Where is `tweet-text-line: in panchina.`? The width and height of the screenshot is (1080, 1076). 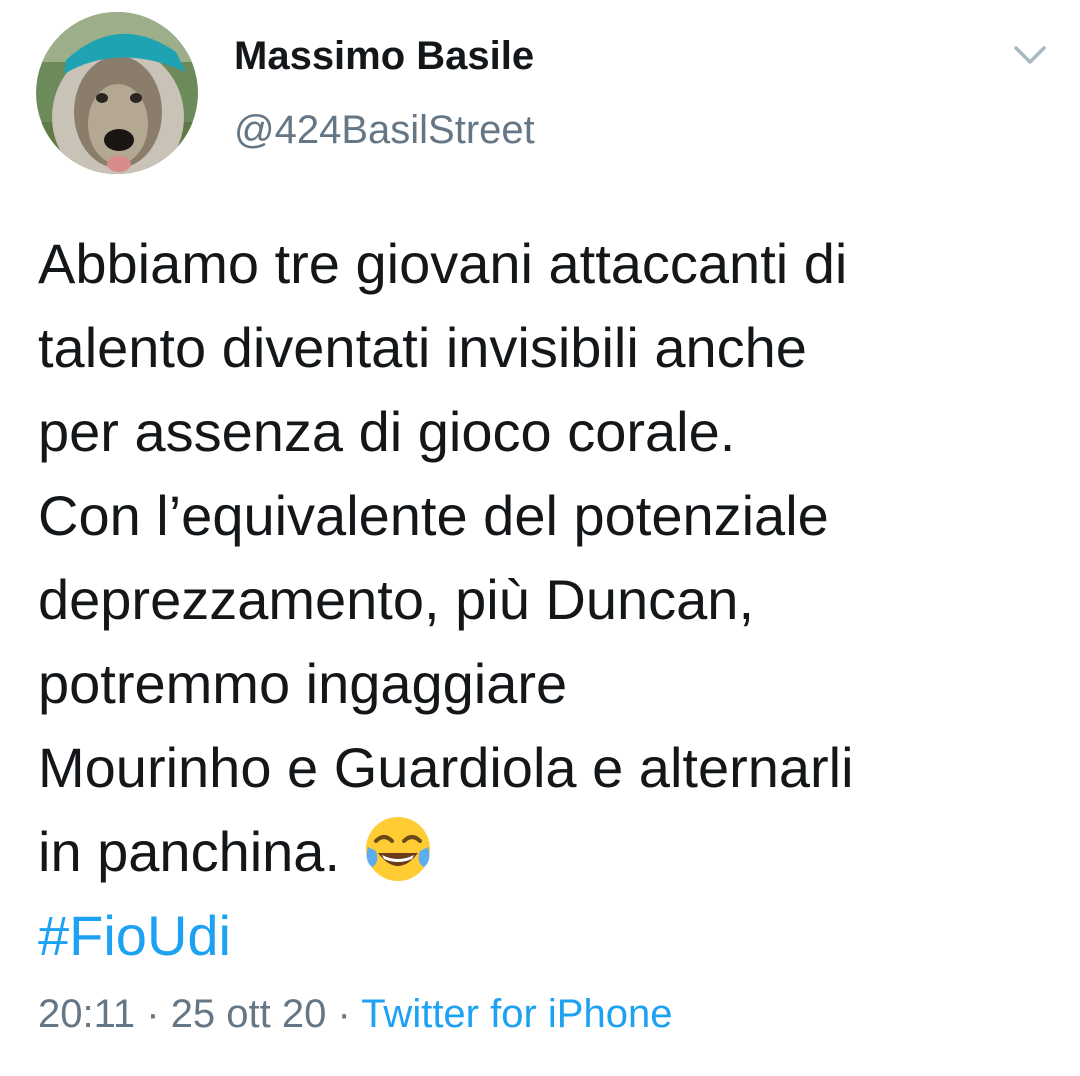
tweet-text-line: in panchina. is located at coordinates (189, 851).